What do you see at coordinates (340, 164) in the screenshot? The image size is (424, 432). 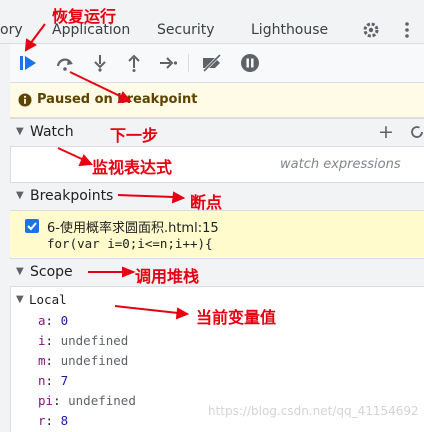 I see `watch-empty-text: watch expressions` at bounding box center [340, 164].